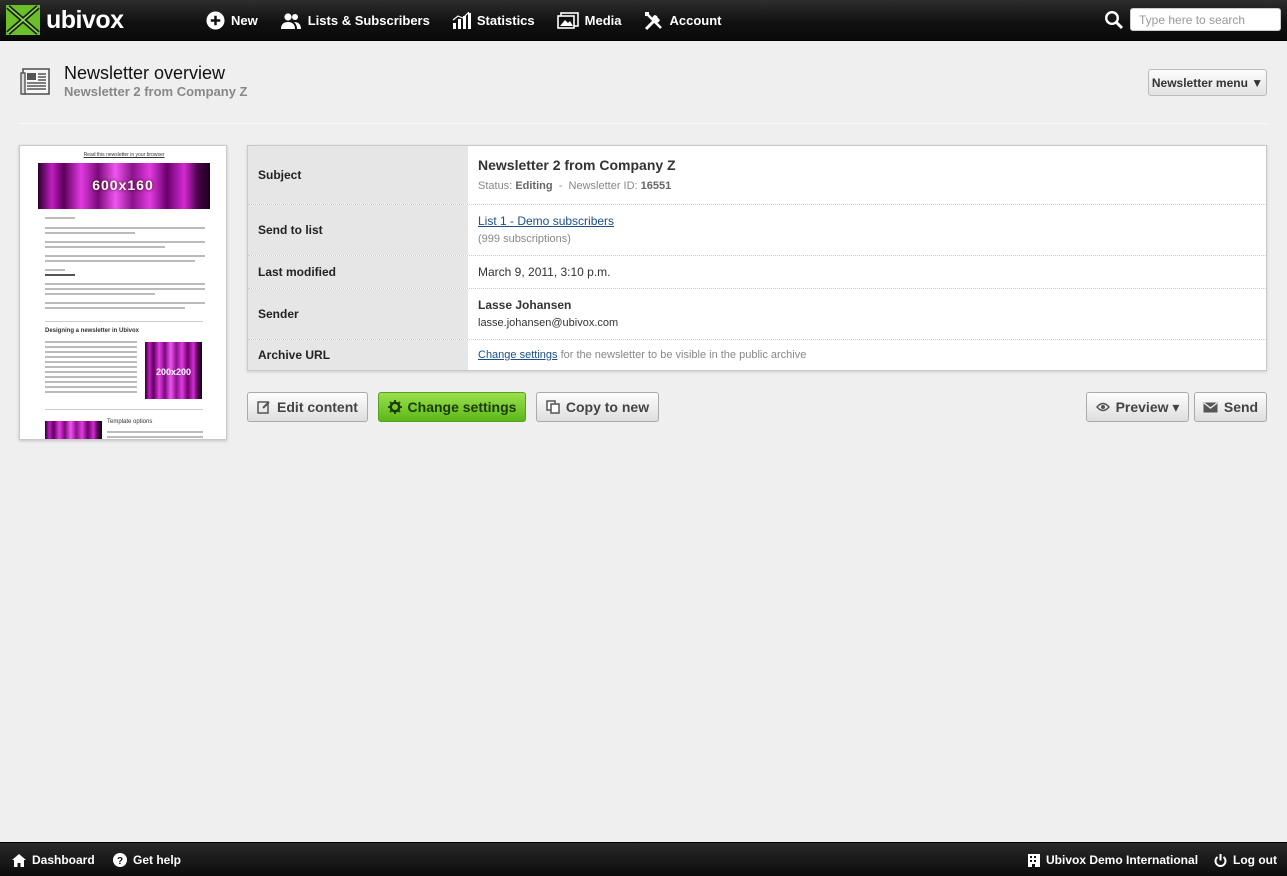 The height and width of the screenshot is (876, 1287). What do you see at coordinates (1114, 20) in the screenshot?
I see `search-icon` at bounding box center [1114, 20].